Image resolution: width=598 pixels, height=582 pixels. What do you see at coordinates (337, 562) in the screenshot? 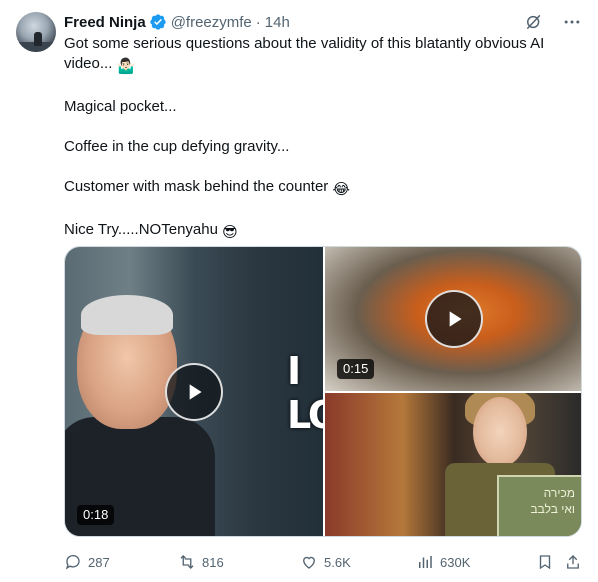
I see `like-count: 5.6K` at bounding box center [337, 562].